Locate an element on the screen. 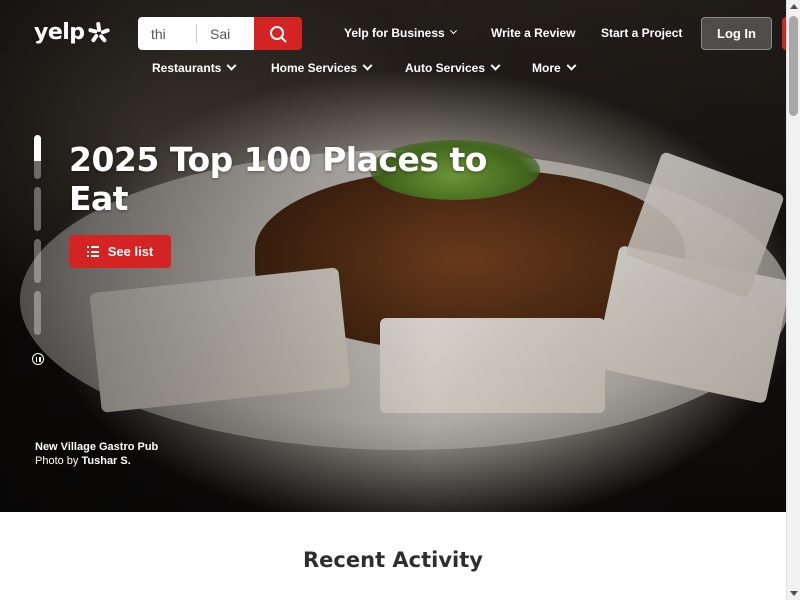 This screenshot has width=800, height=600. category-restaurants: Restaurants is located at coordinates (194, 67).